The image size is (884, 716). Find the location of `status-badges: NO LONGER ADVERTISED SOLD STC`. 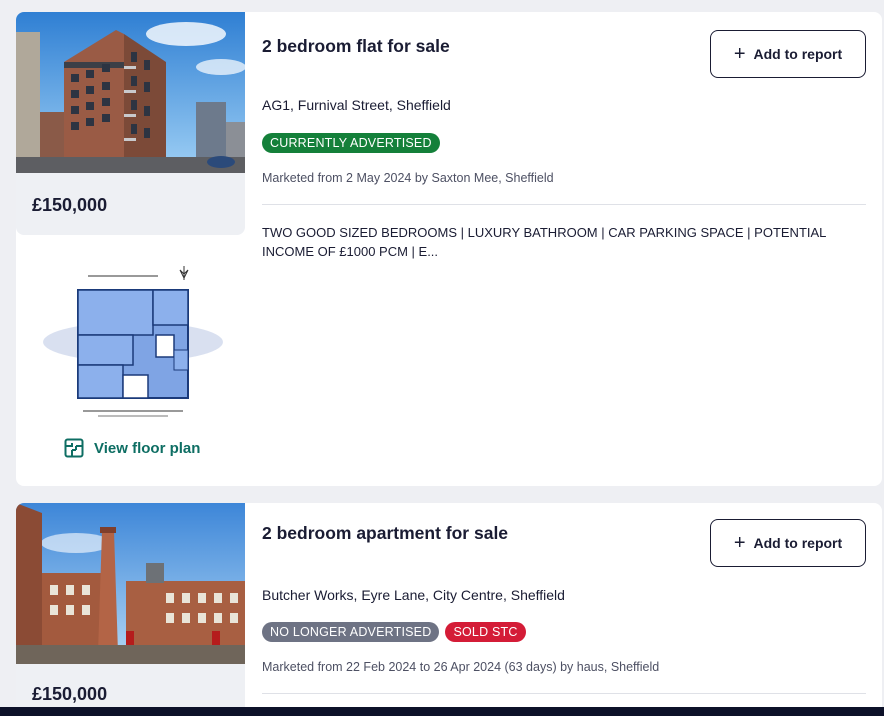

status-badges: NO LONGER ADVERTISED SOLD STC is located at coordinates (394, 632).